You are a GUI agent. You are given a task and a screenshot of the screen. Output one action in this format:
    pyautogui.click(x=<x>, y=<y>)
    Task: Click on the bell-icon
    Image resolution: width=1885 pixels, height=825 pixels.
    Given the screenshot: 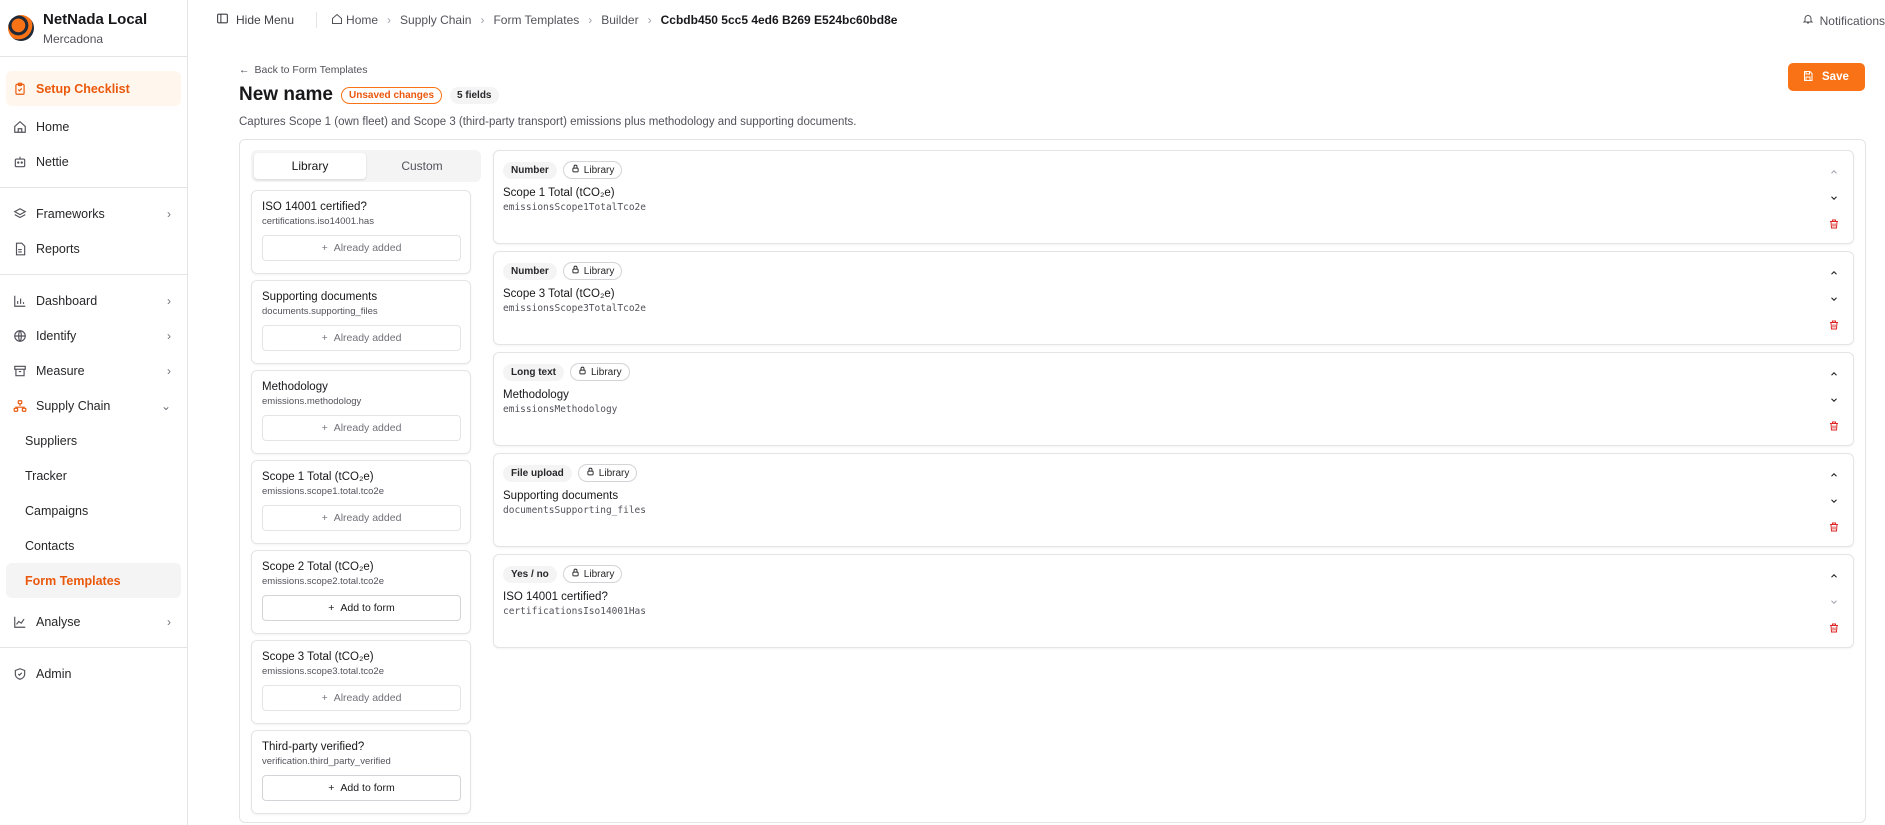 What is the action you would take?
    pyautogui.click(x=1808, y=20)
    